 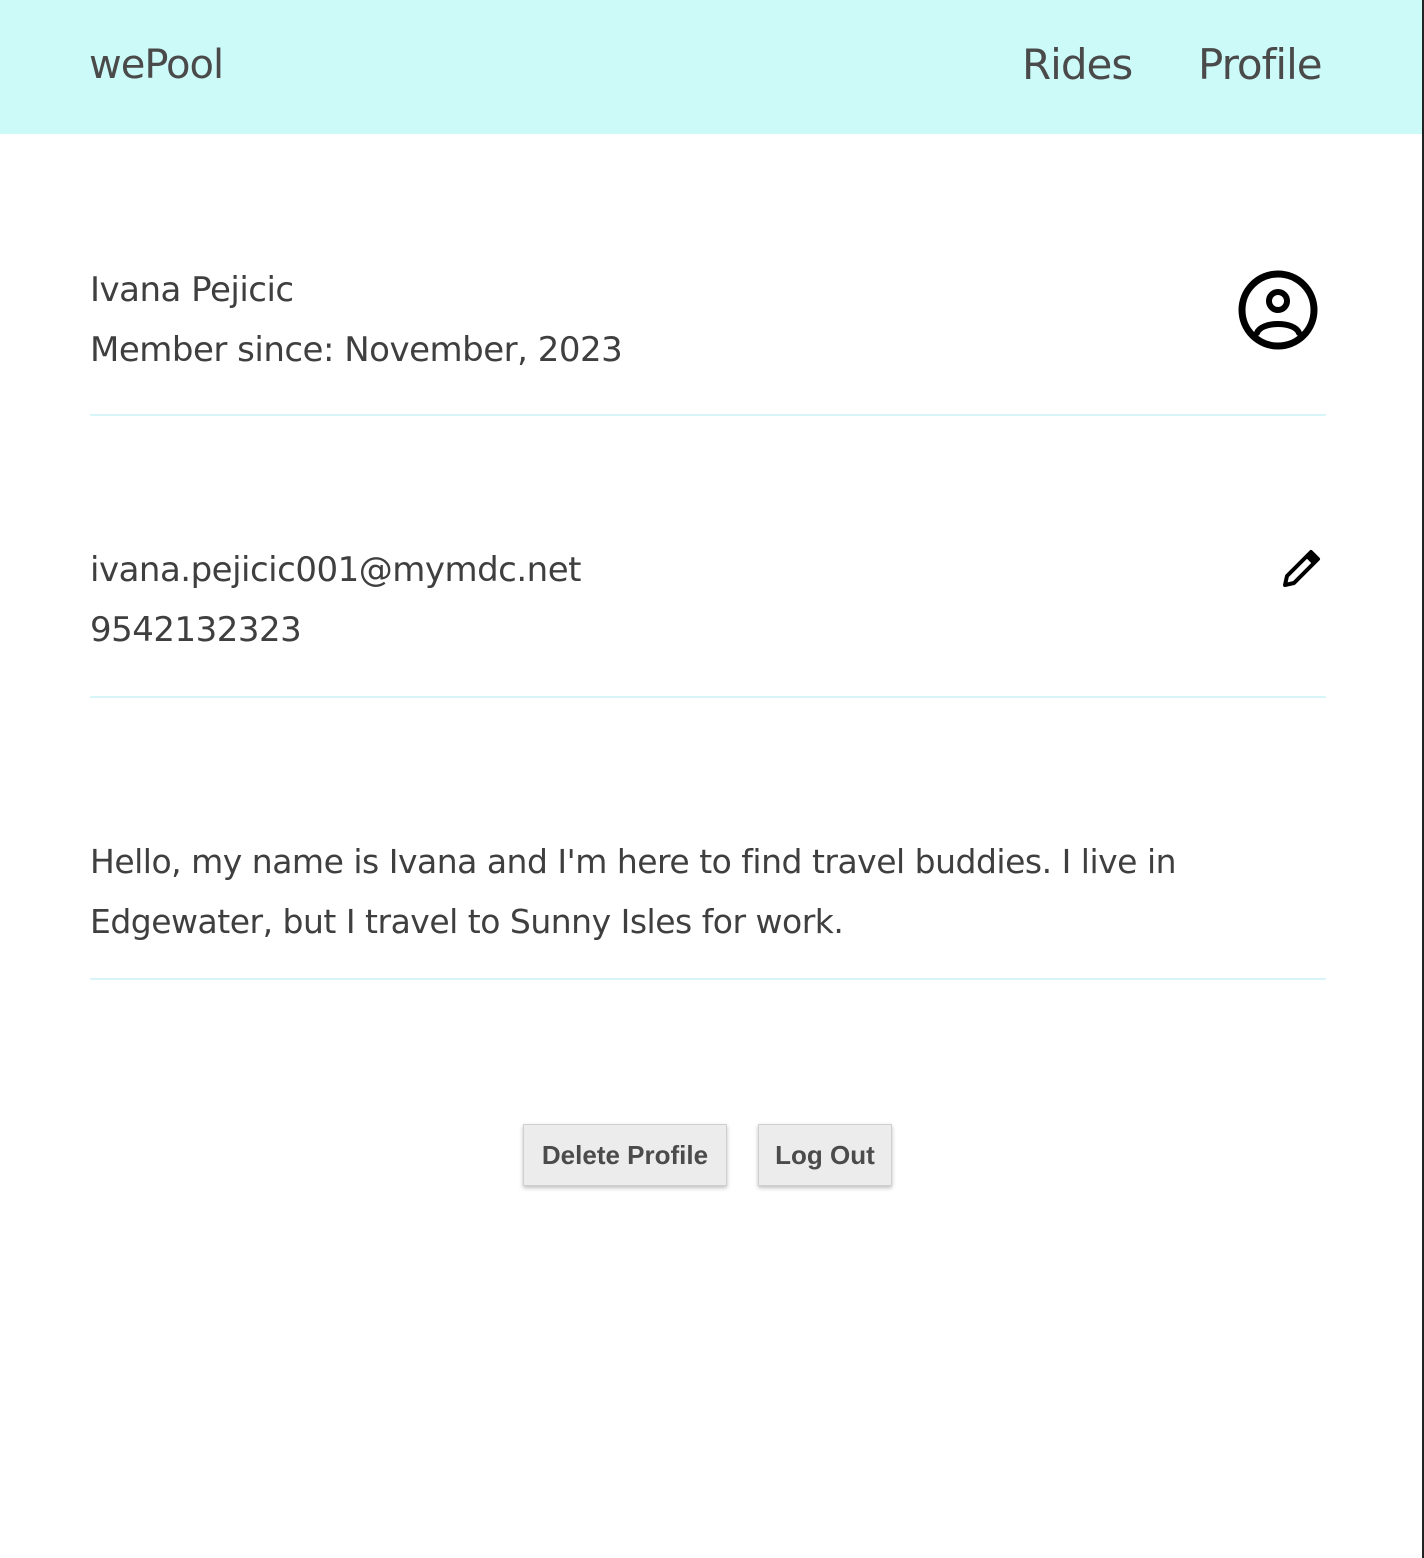 What do you see at coordinates (625, 1155) in the screenshot?
I see `delete-profile-button: Delete Profile` at bounding box center [625, 1155].